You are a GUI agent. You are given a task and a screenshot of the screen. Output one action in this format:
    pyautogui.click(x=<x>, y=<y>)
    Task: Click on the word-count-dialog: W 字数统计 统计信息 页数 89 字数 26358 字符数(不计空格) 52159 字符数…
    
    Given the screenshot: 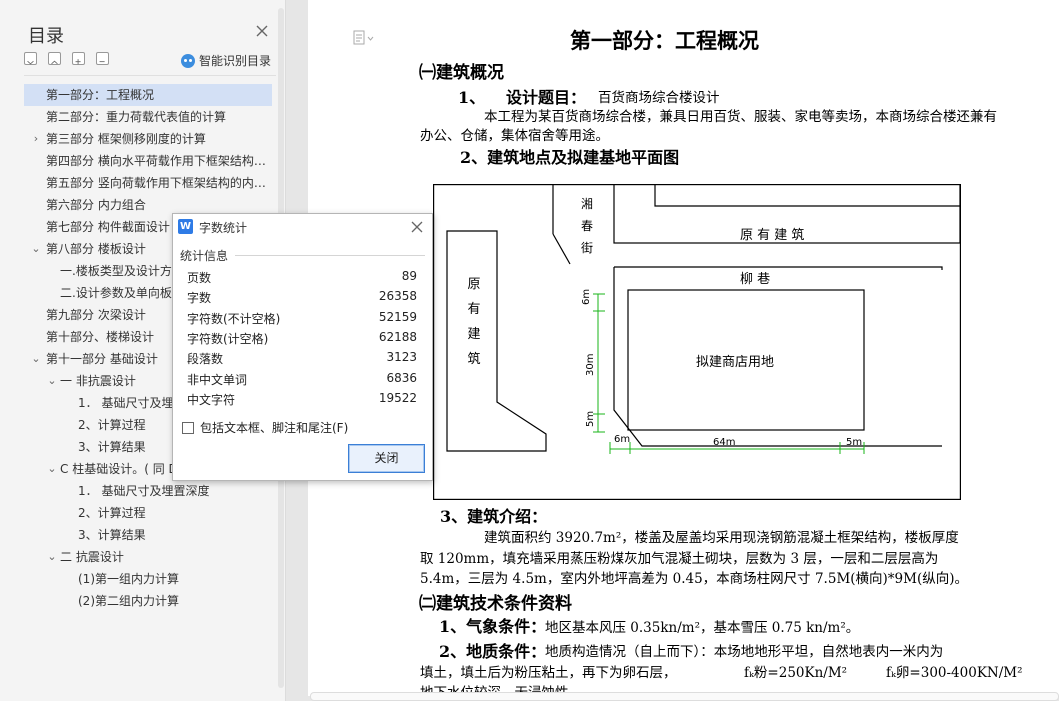 What is the action you would take?
    pyautogui.click(x=302, y=347)
    